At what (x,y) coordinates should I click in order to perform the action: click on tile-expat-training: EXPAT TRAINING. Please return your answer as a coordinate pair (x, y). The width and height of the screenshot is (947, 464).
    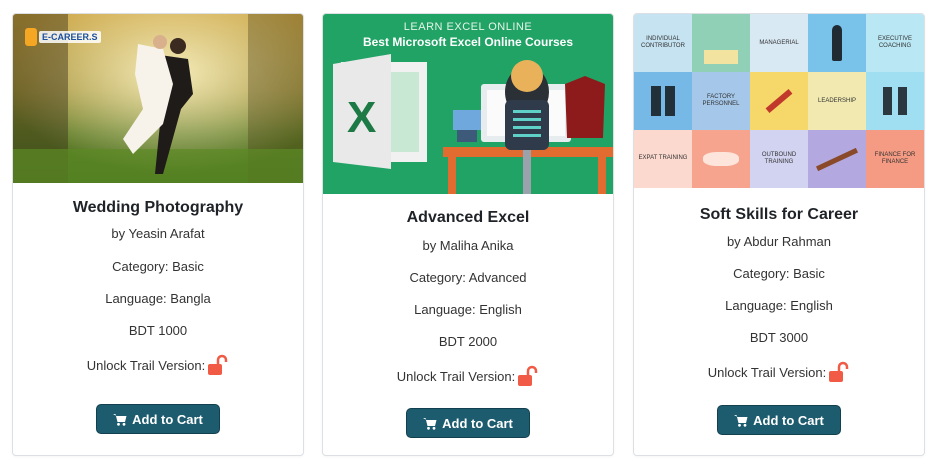
    Looking at the image, I should click on (663, 159).